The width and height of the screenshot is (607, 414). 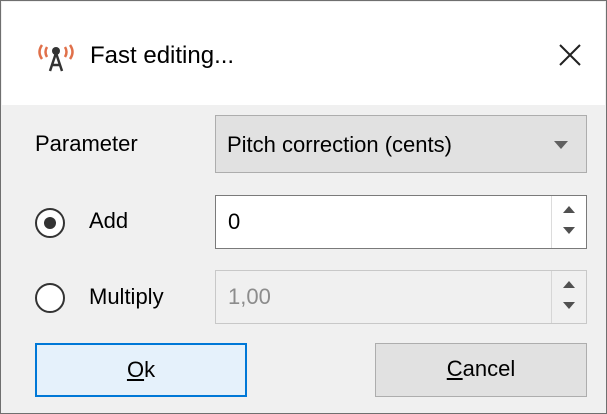 What do you see at coordinates (135, 369) in the screenshot?
I see `ok-accelerator: O` at bounding box center [135, 369].